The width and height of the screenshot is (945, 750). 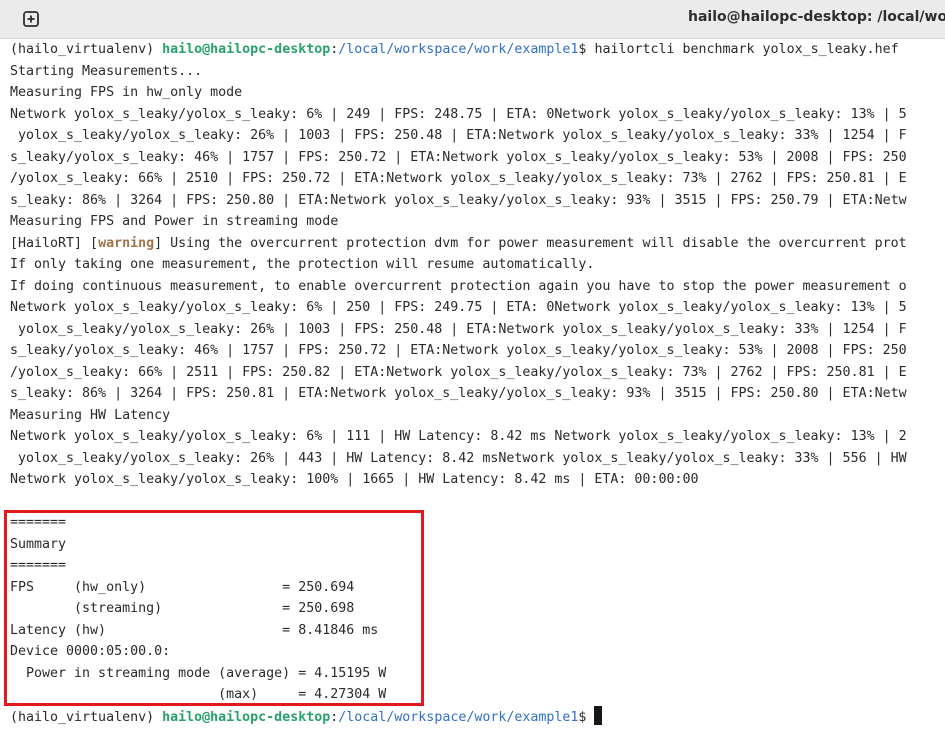 I want to click on new-tab-icon, so click(x=31, y=19).